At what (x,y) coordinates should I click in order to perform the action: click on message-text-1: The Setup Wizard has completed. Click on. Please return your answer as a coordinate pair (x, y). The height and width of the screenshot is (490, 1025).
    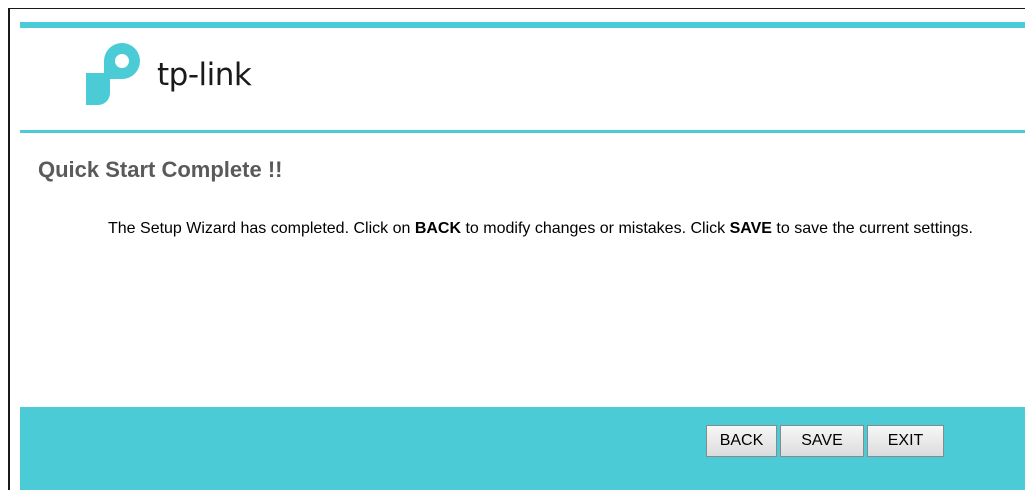
    Looking at the image, I should click on (261, 228).